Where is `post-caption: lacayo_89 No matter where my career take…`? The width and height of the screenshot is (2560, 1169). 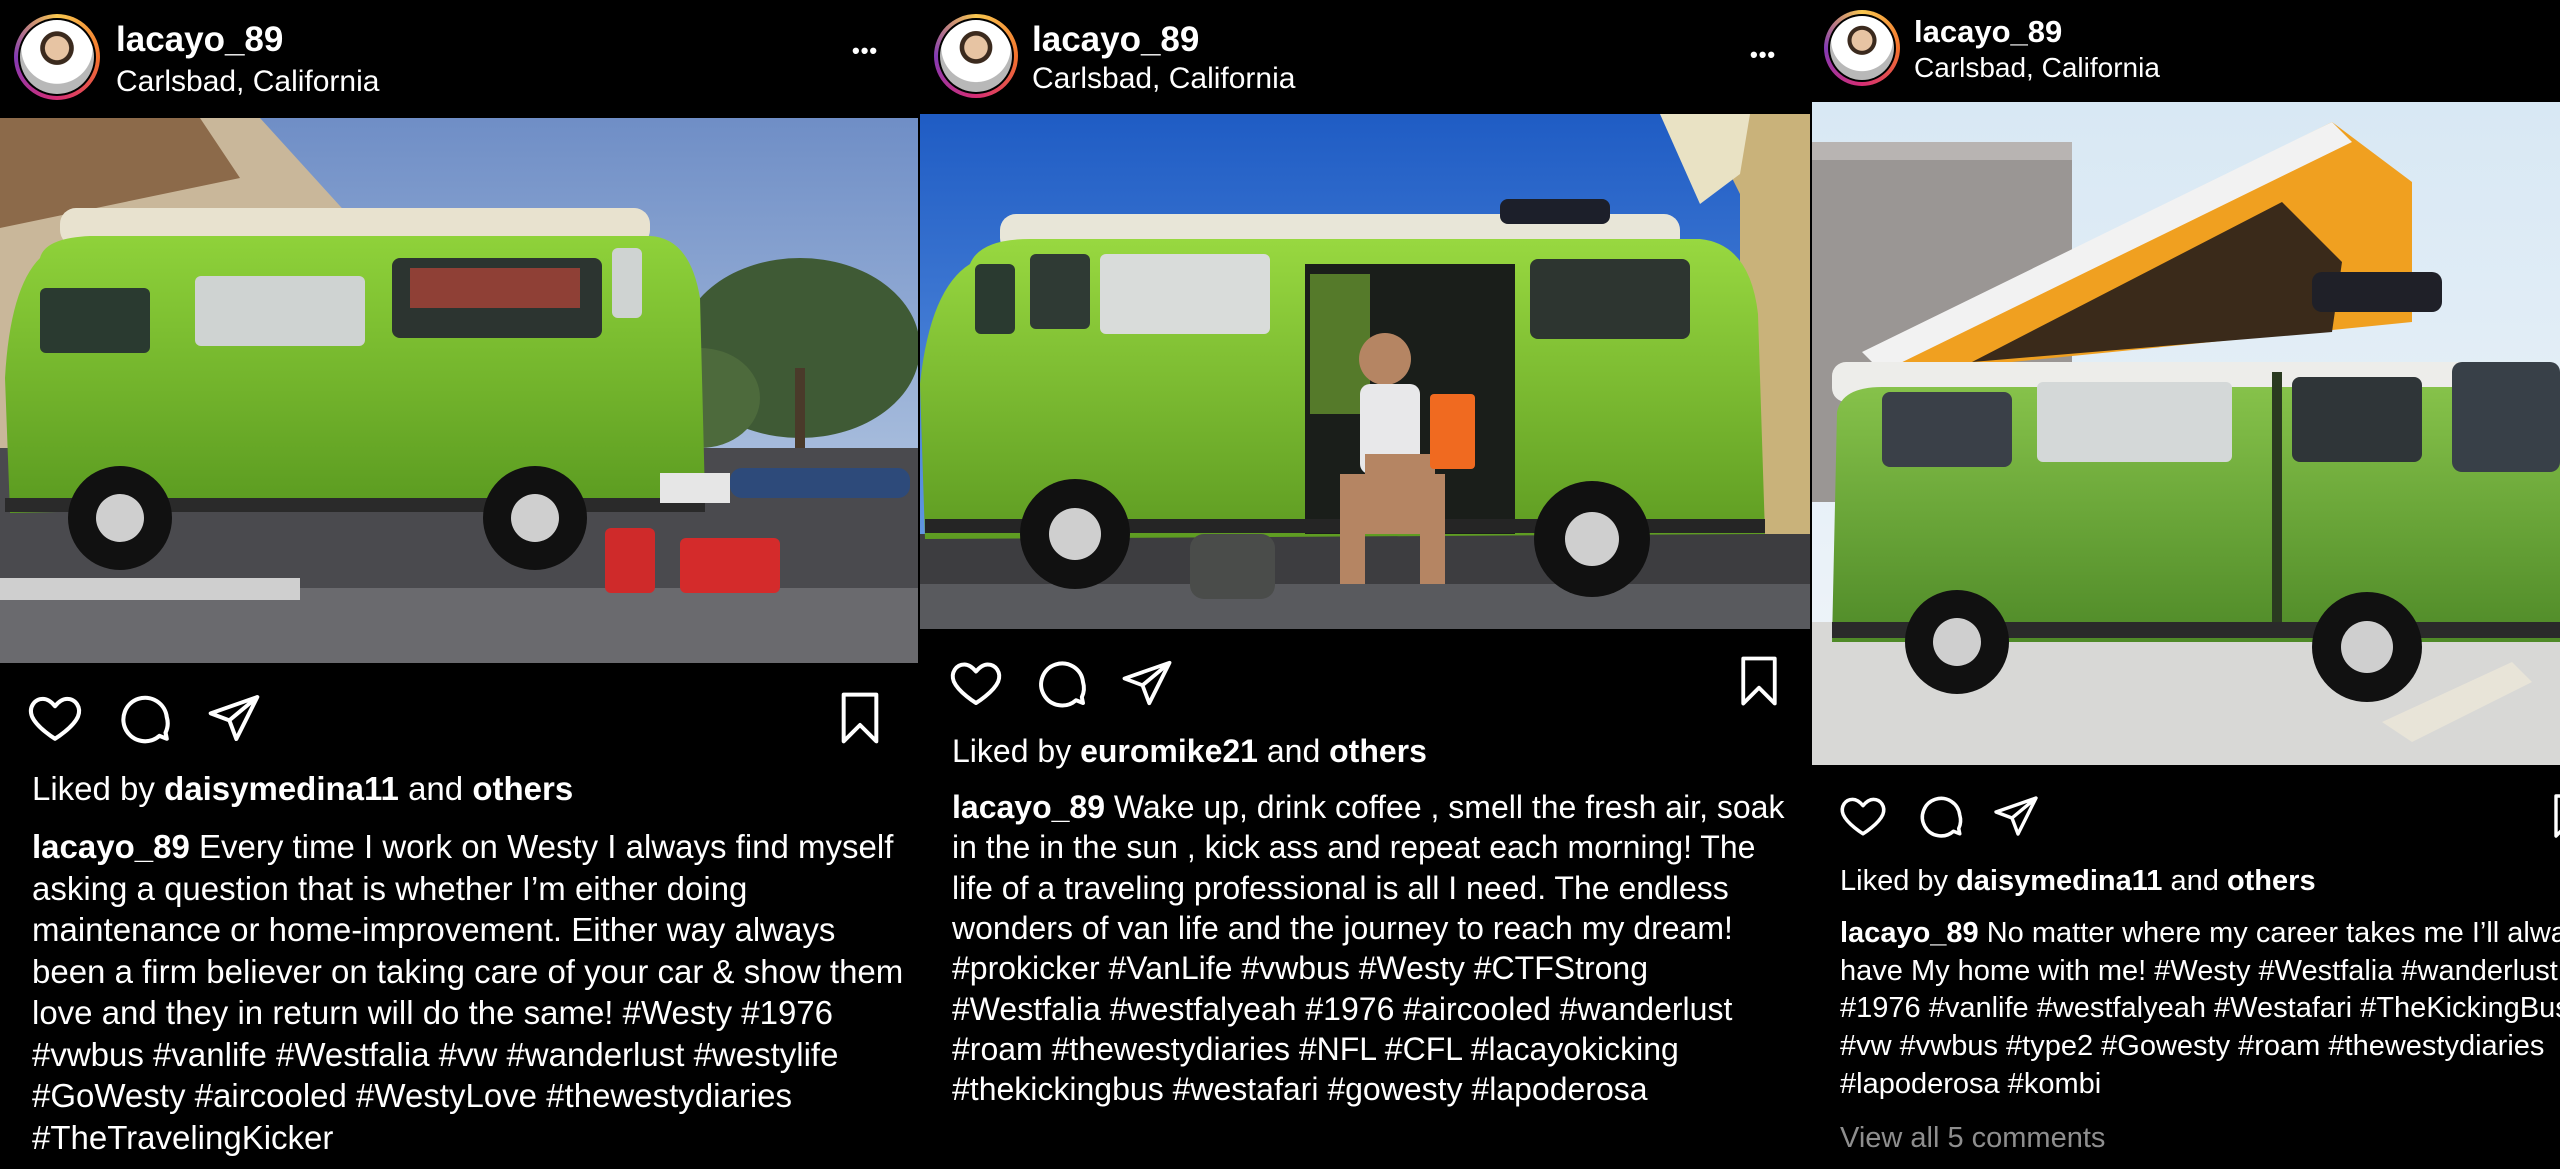
post-caption: lacayo_89 No matter where my career take… is located at coordinates (2200, 1009).